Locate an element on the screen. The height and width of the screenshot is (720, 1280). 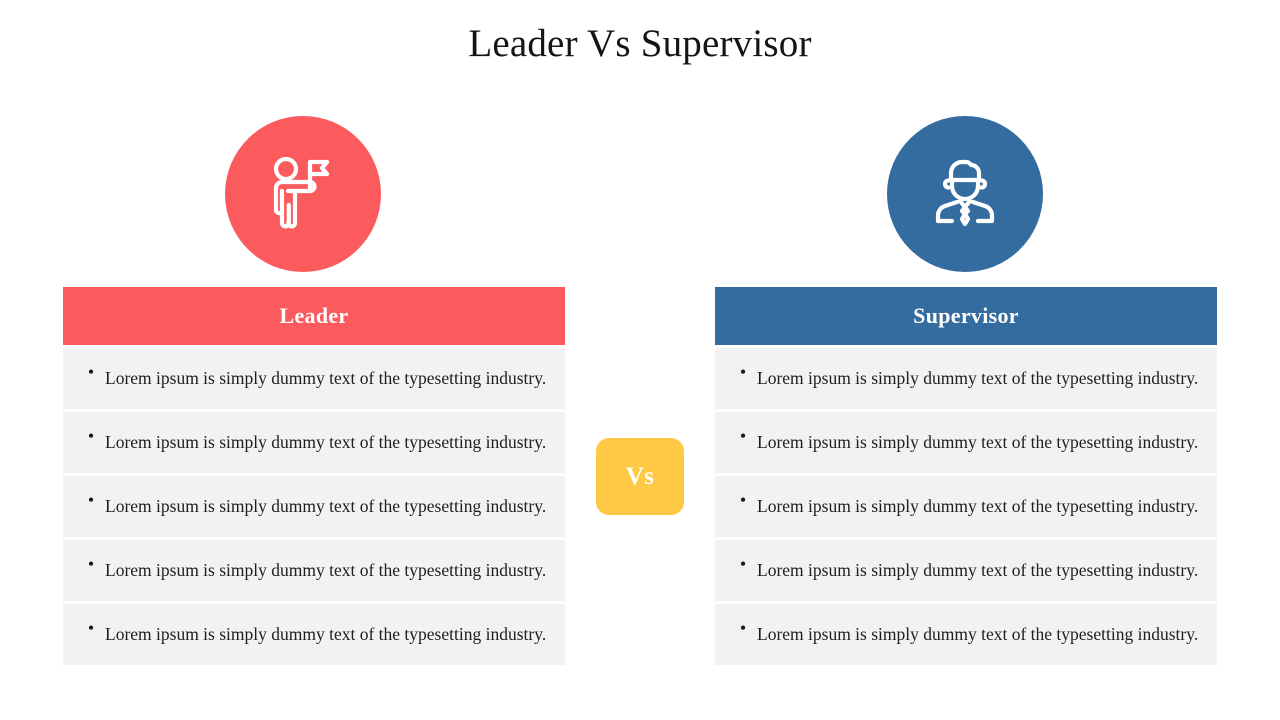
leader-column-header: Leader is located at coordinates (314, 316).